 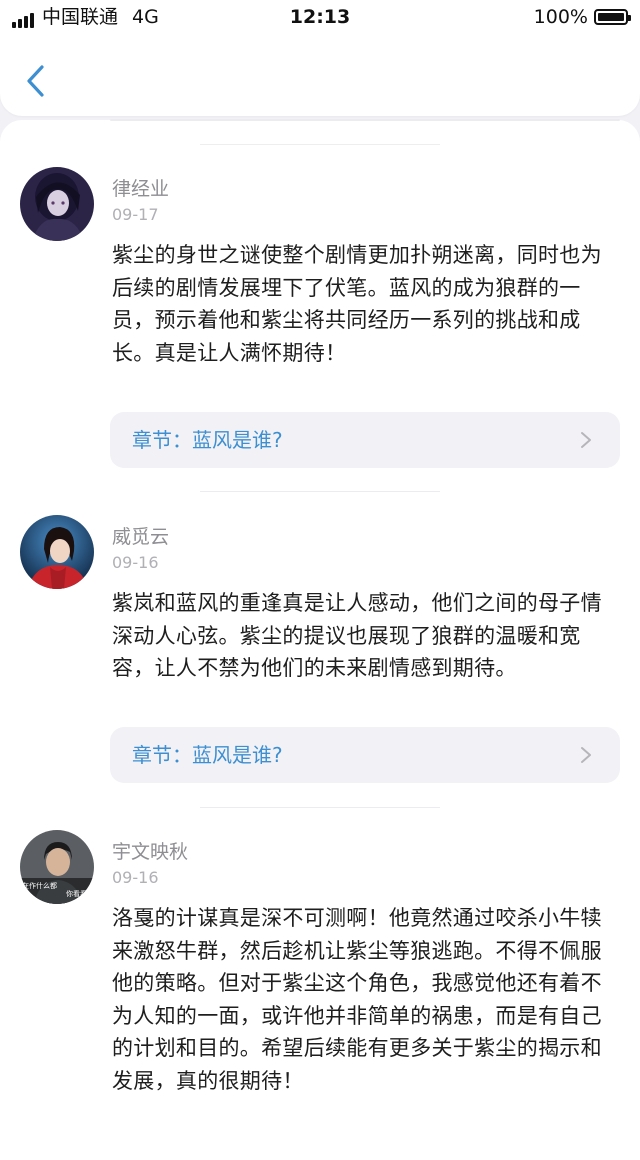 I want to click on back-button, so click(x=37, y=81).